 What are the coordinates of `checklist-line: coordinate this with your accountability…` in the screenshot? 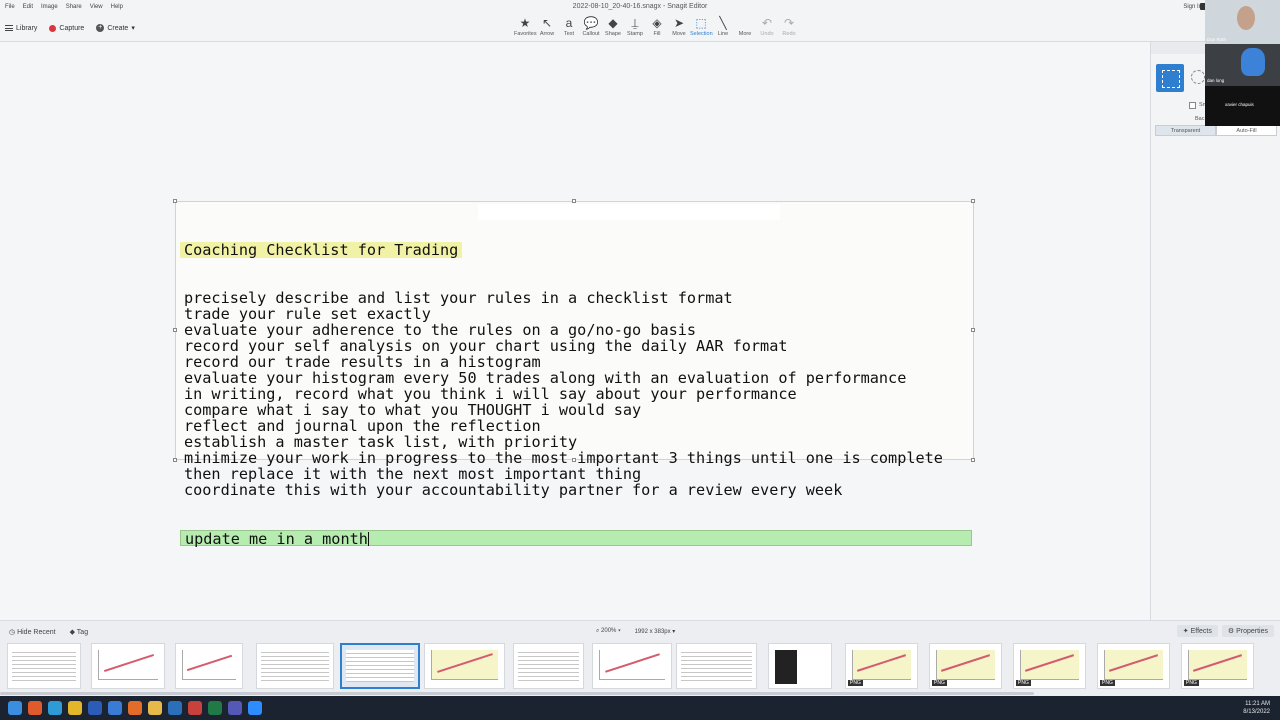 It's located at (513, 490).